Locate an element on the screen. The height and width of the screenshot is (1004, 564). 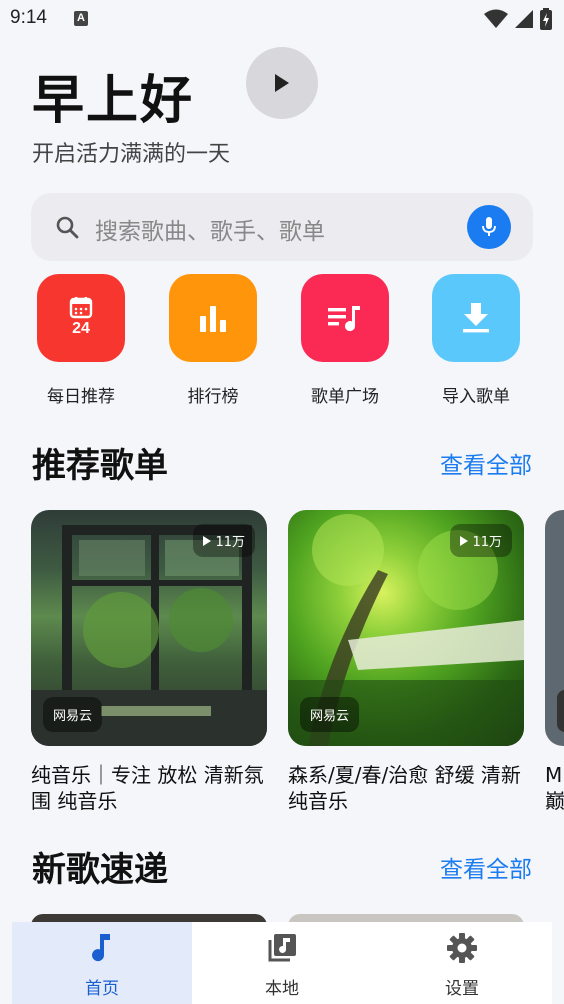
playlist-icon is located at coordinates (345, 318).